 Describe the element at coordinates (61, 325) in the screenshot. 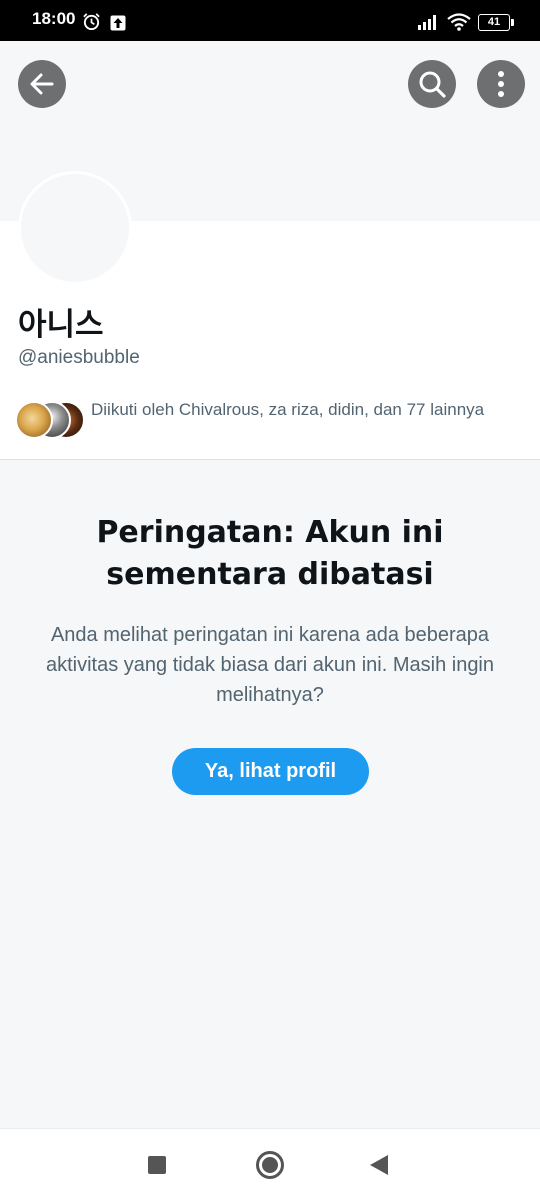

I see `display-name: 아니스` at that location.